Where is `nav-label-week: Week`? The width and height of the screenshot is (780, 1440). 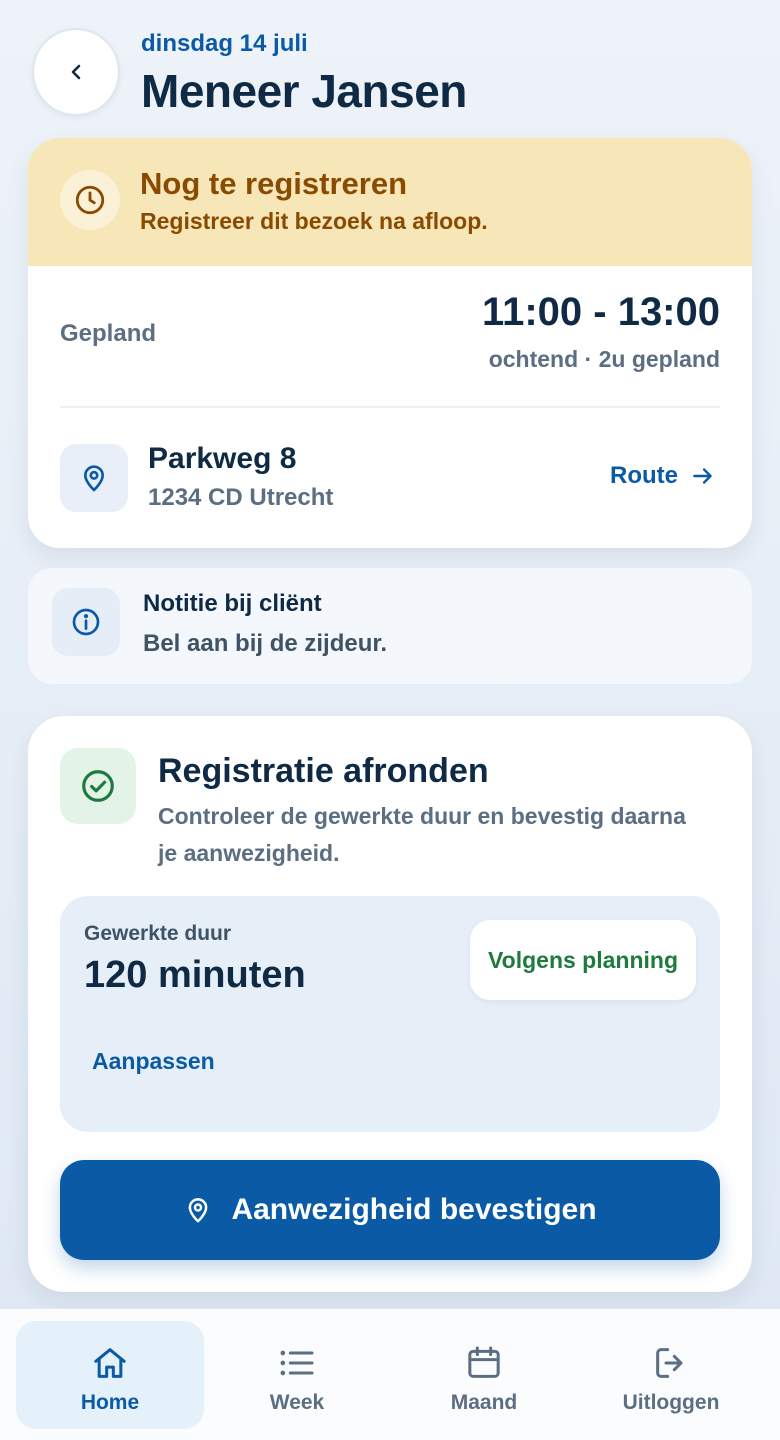 nav-label-week: Week is located at coordinates (297, 1402).